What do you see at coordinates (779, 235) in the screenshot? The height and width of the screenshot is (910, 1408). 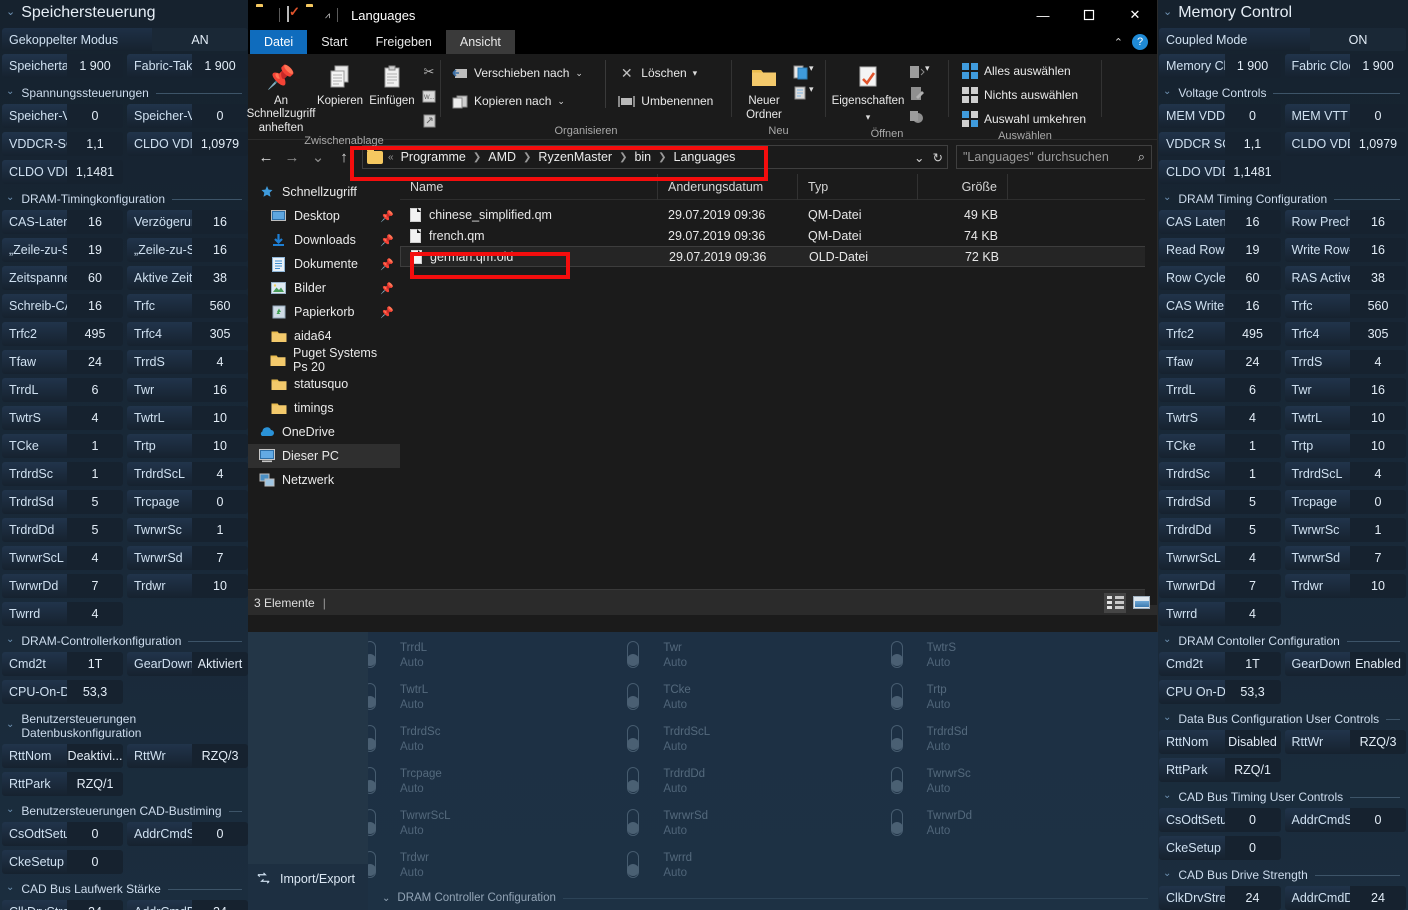 I see `file-row: french.qm 29.07.2019 09:36 QM-Datei 74 KB` at bounding box center [779, 235].